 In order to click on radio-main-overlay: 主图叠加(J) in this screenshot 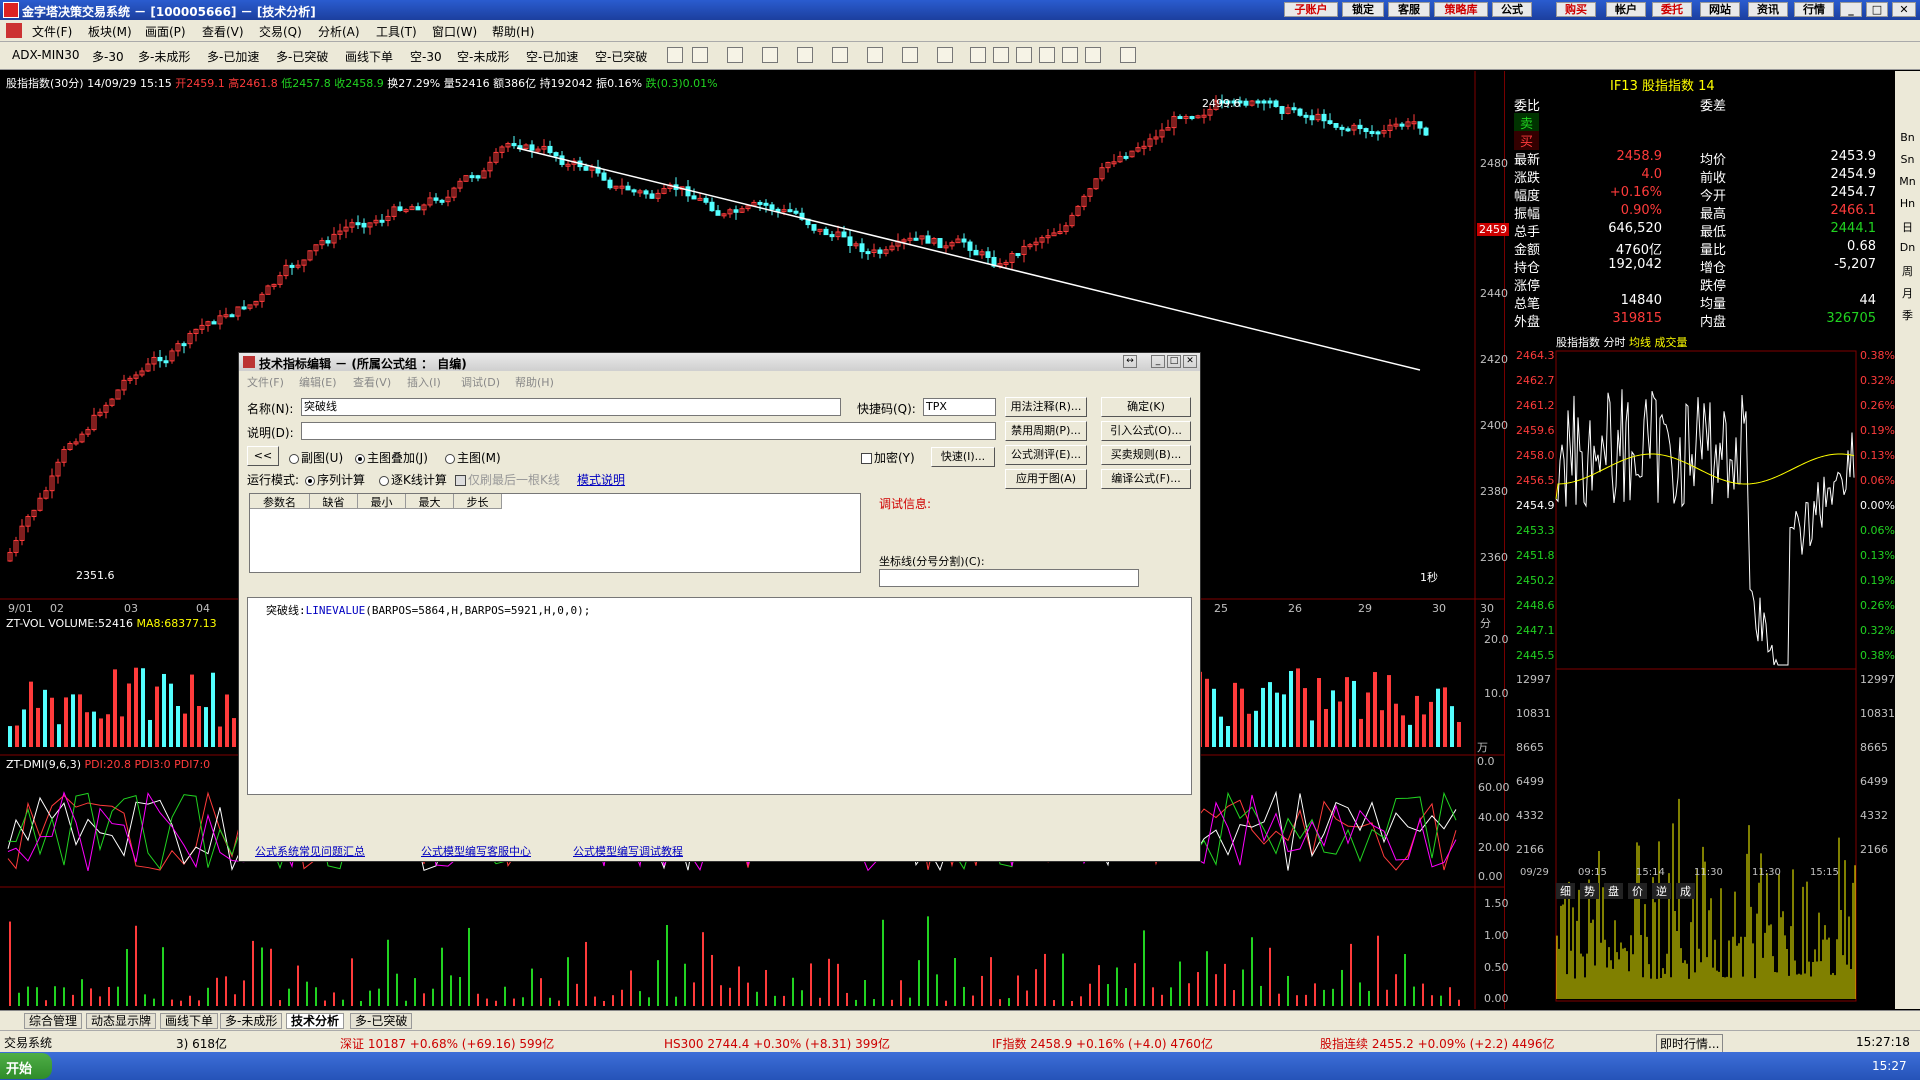, I will do `click(391, 457)`.